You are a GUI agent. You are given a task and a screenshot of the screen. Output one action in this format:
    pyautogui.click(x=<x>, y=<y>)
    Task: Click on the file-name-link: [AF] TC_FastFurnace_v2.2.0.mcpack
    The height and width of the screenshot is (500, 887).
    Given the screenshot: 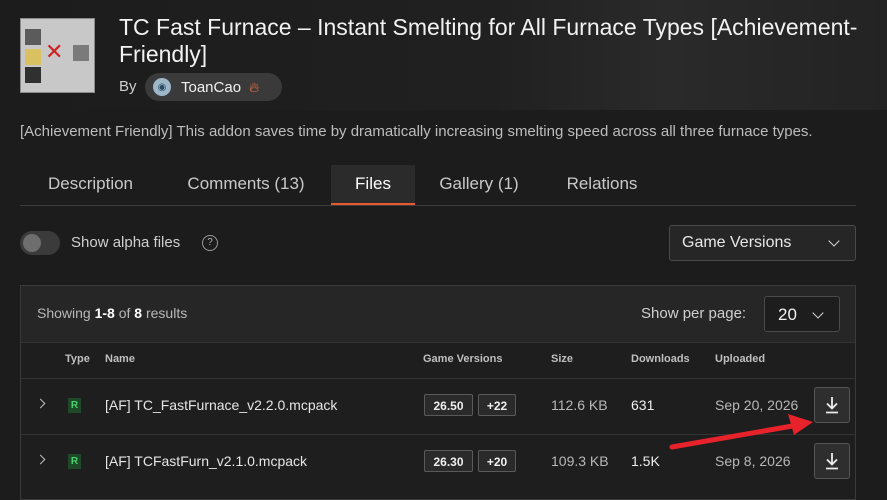 What is the action you would take?
    pyautogui.click(x=221, y=405)
    